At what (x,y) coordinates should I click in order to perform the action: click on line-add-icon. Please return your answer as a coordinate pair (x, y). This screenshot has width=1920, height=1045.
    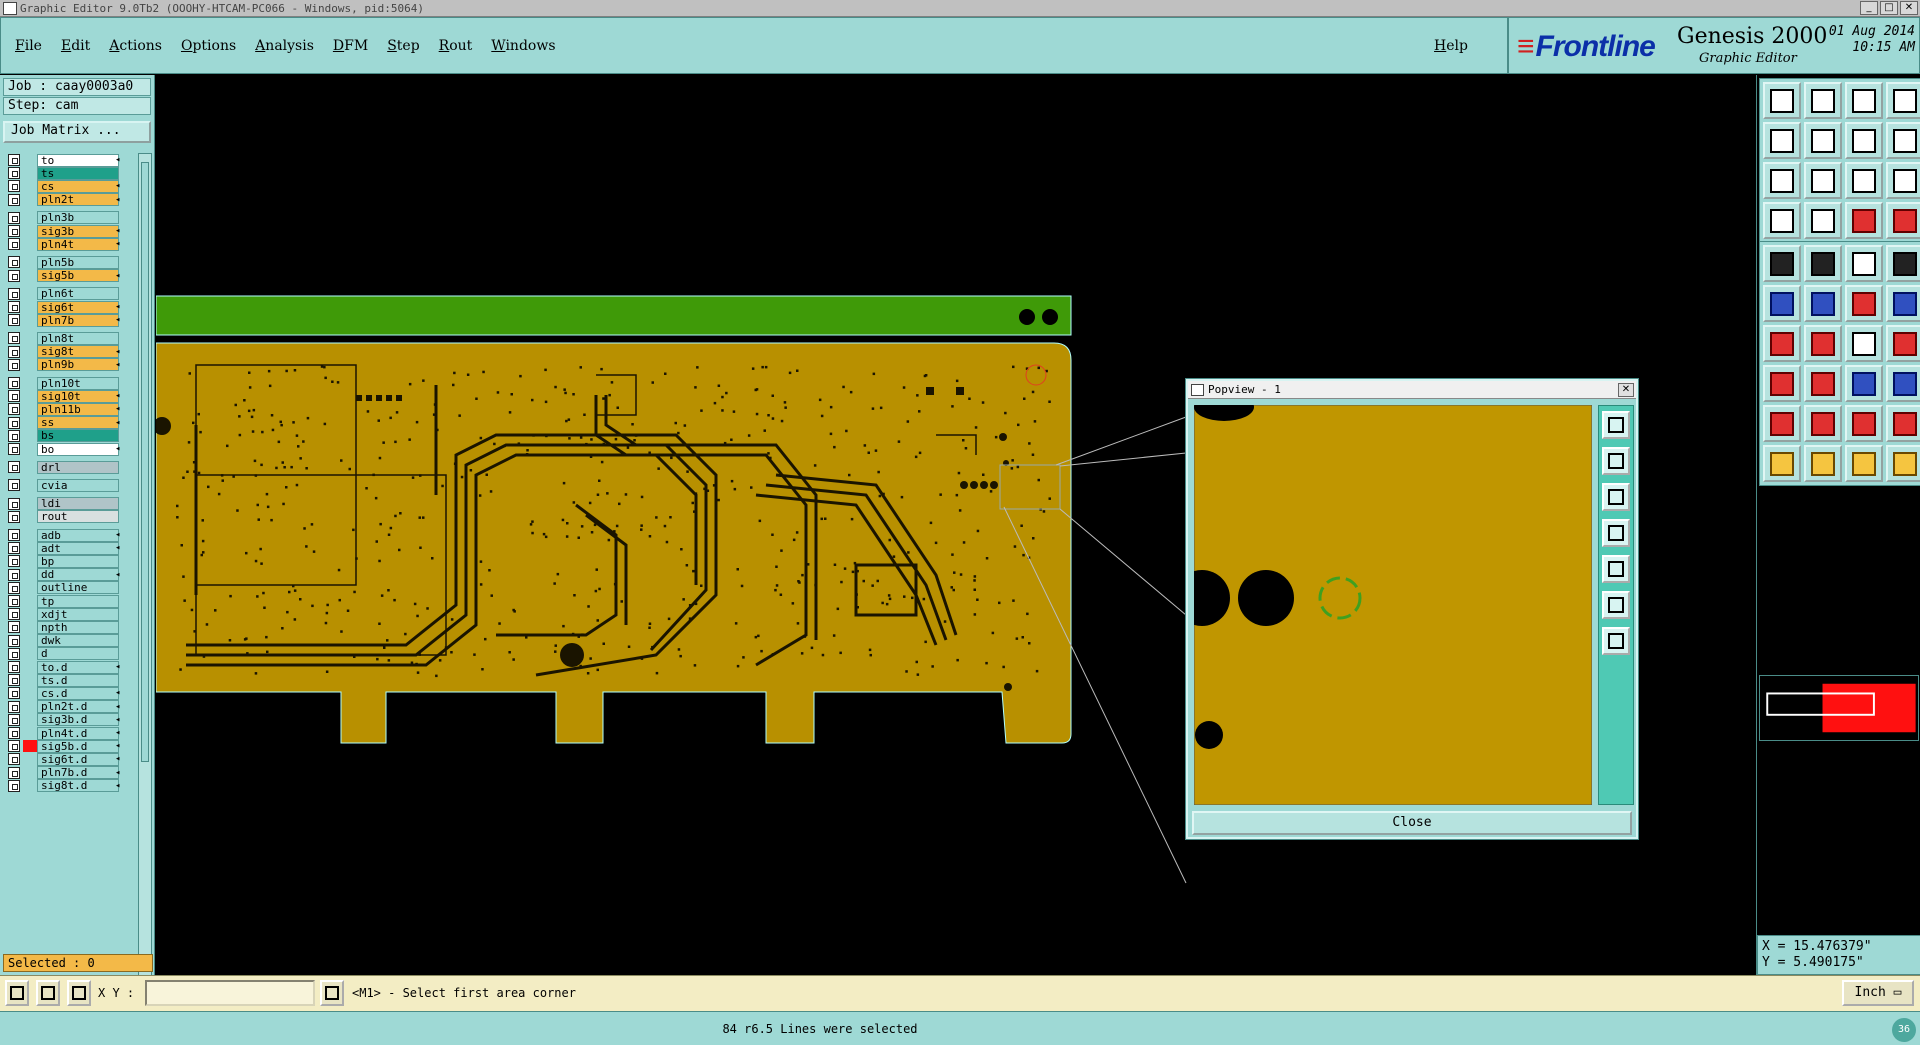
    Looking at the image, I should click on (1823, 263).